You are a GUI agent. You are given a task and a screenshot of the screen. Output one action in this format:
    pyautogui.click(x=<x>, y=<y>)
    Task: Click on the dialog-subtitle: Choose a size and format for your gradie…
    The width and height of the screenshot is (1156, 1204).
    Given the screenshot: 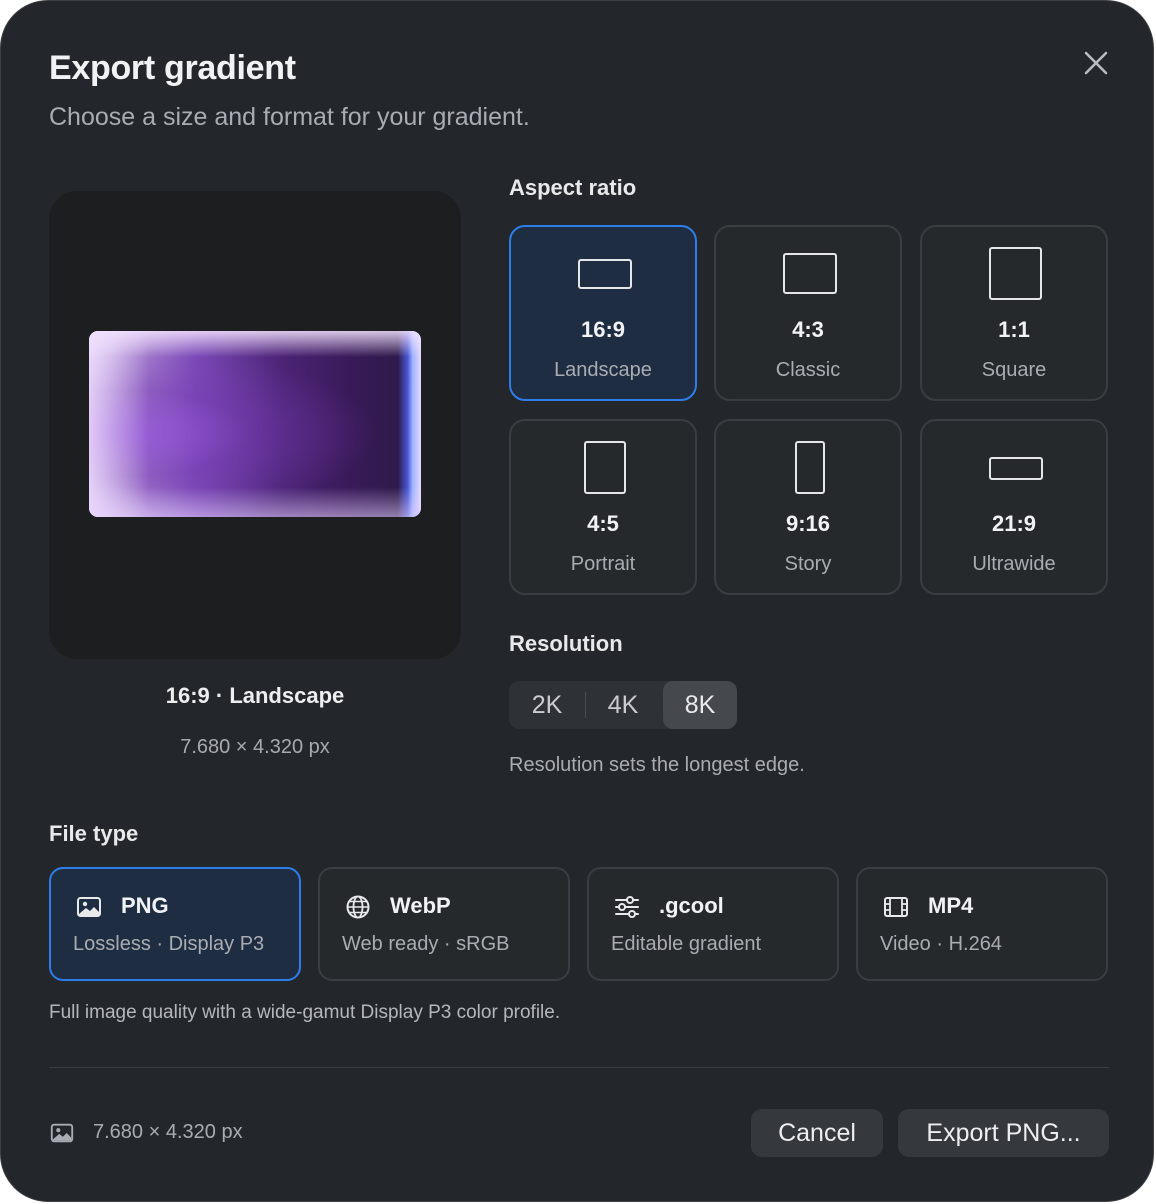 What is the action you would take?
    pyautogui.click(x=289, y=117)
    